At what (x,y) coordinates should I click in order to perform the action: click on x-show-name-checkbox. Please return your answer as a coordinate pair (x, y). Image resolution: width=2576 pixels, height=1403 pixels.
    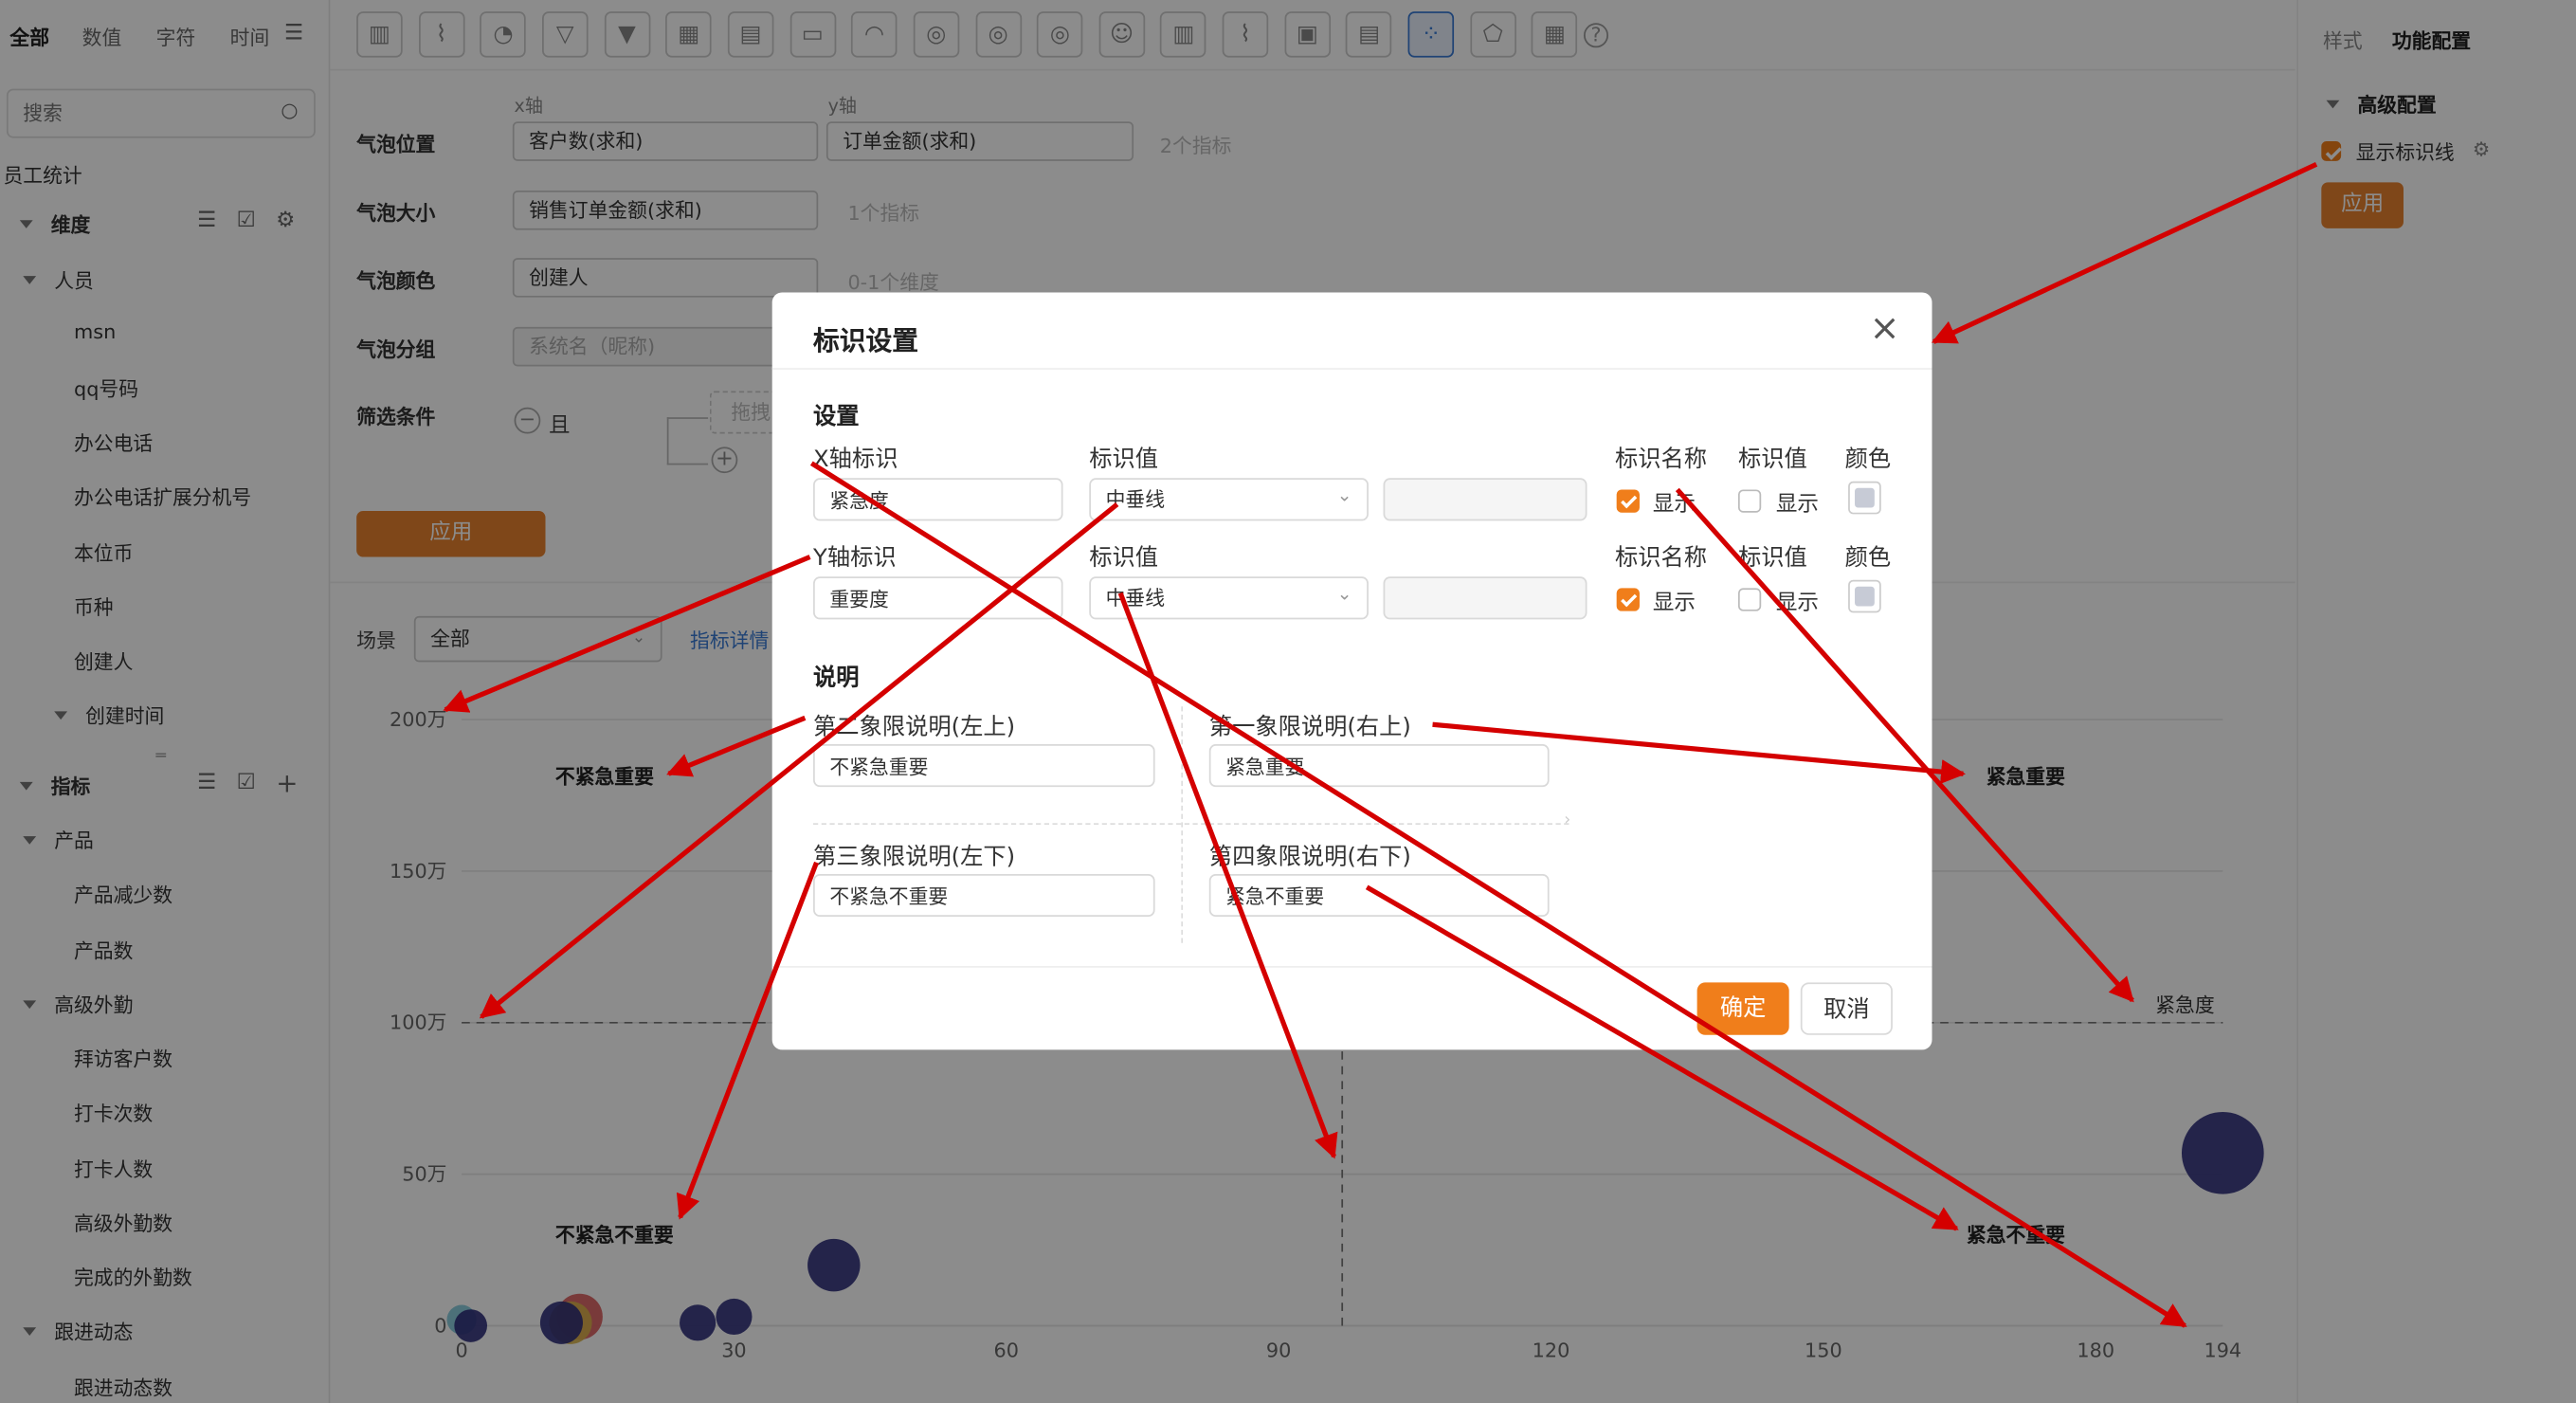
    Looking at the image, I should click on (1628, 501).